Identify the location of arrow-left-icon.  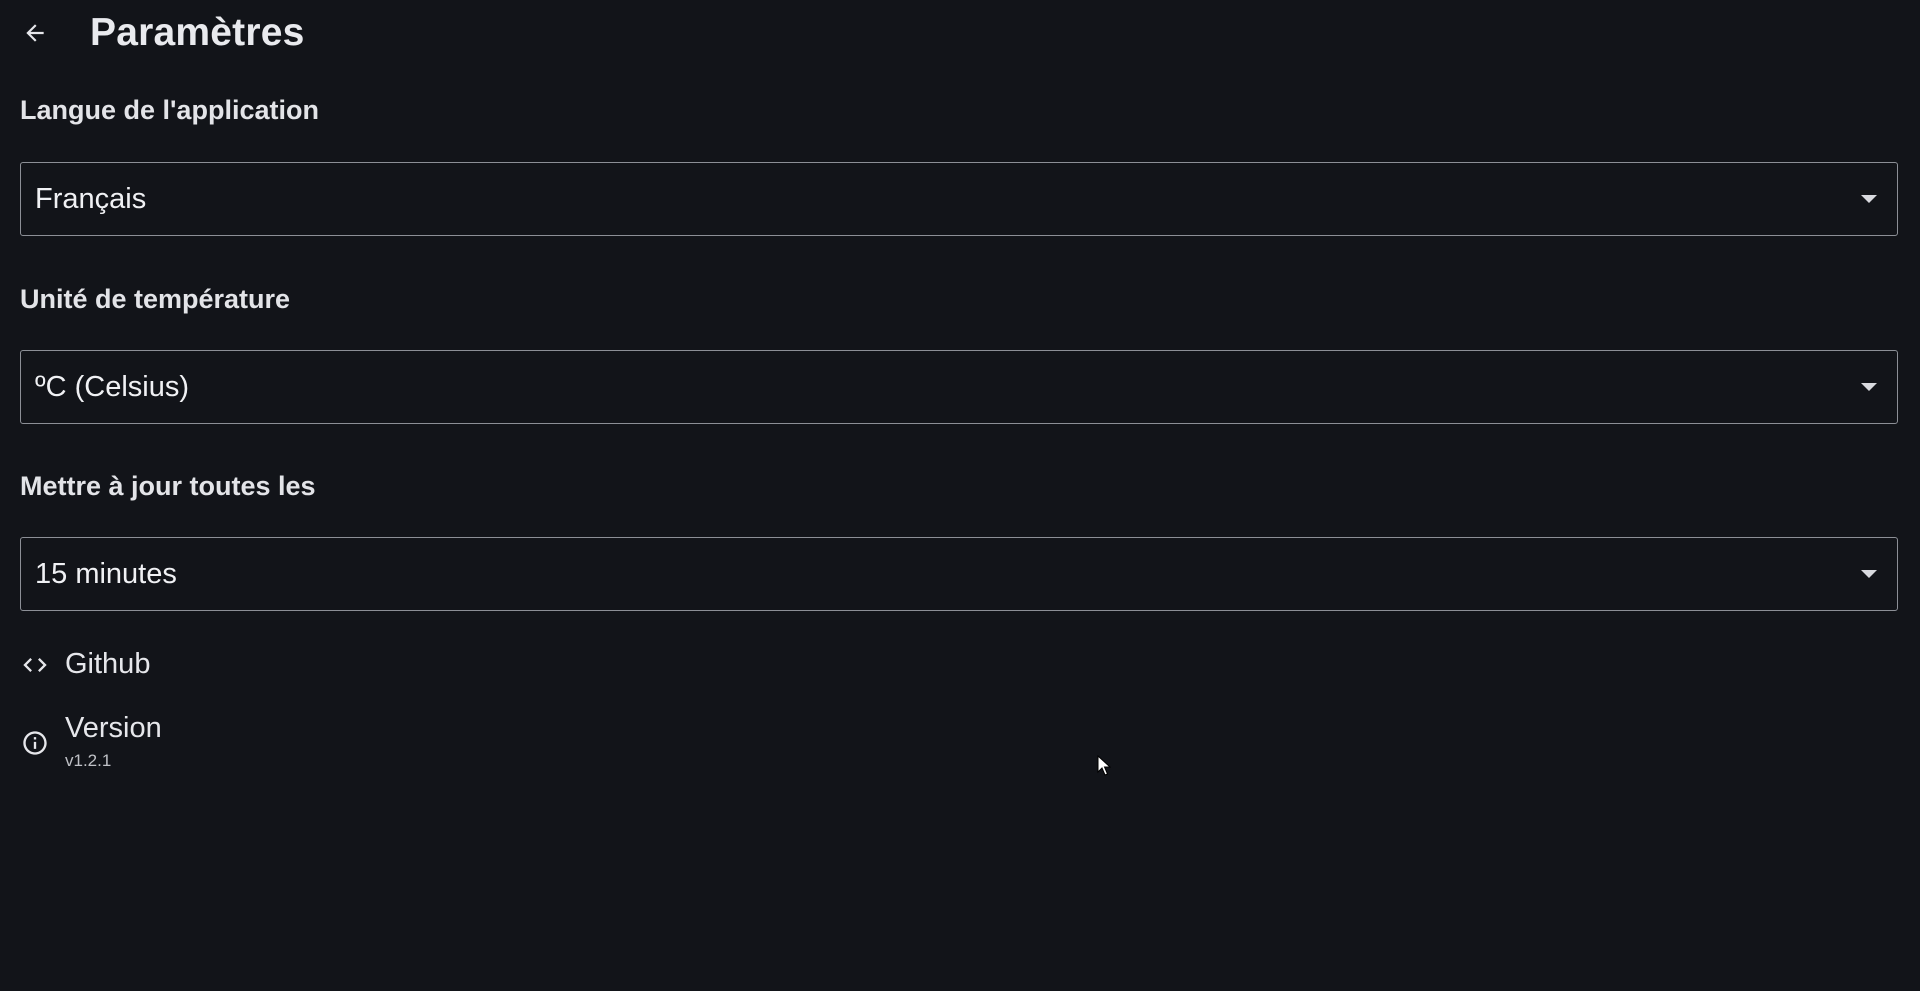
(35, 35).